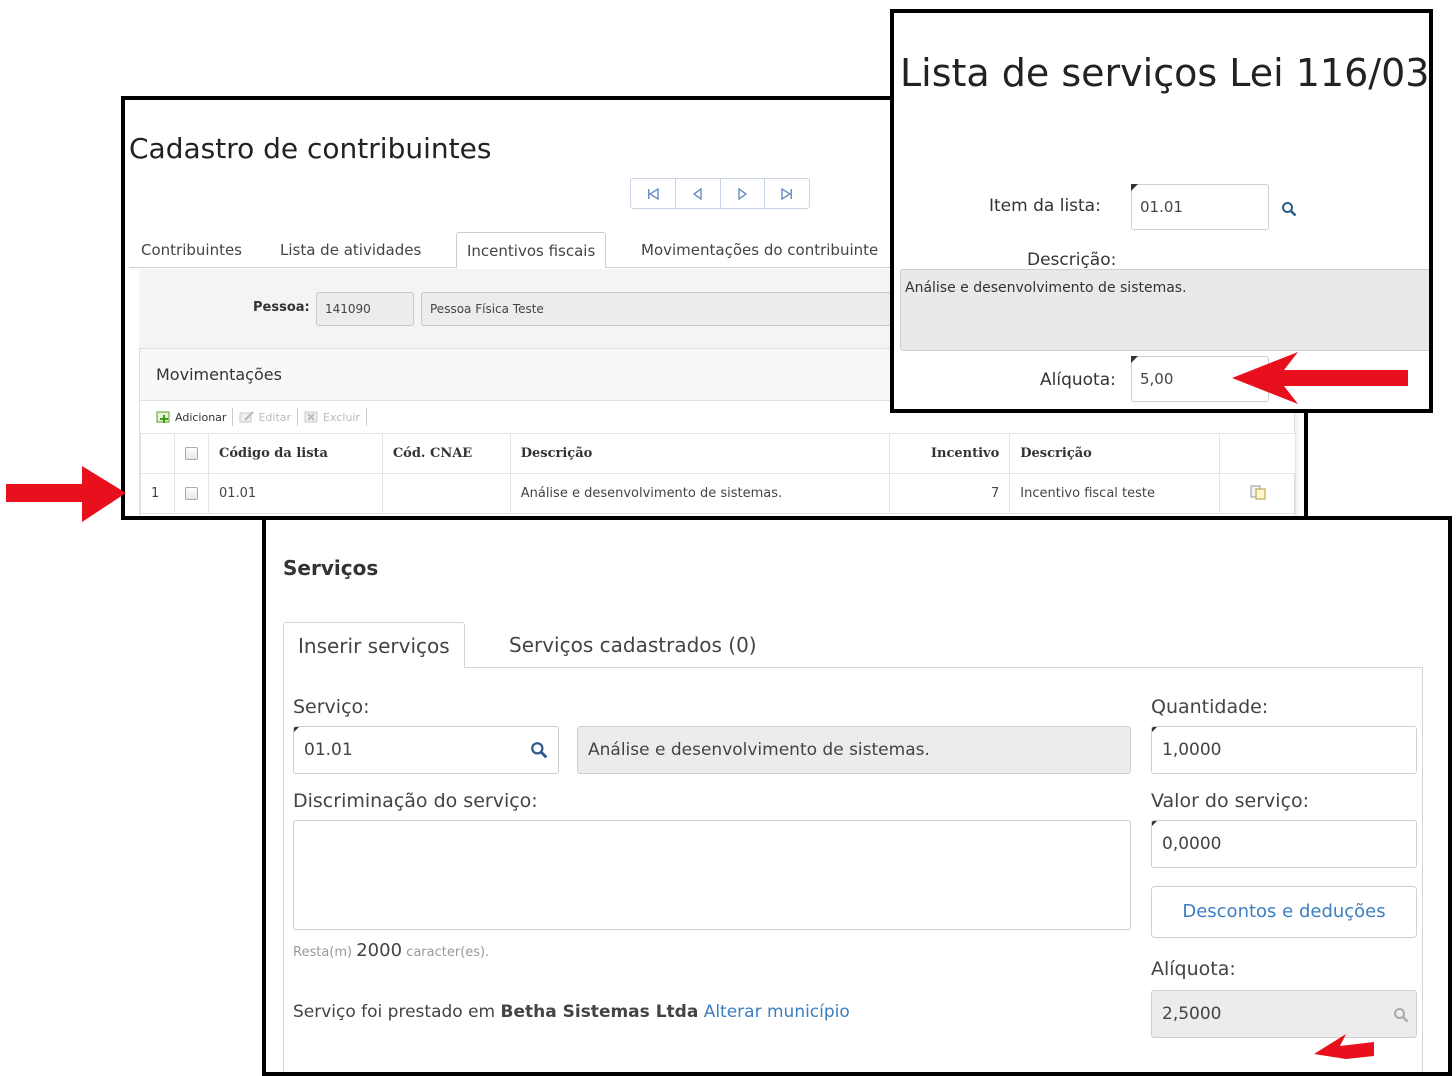 The width and height of the screenshot is (1456, 1076). What do you see at coordinates (1320, 378) in the screenshot?
I see `annotation-arrow-aliquota` at bounding box center [1320, 378].